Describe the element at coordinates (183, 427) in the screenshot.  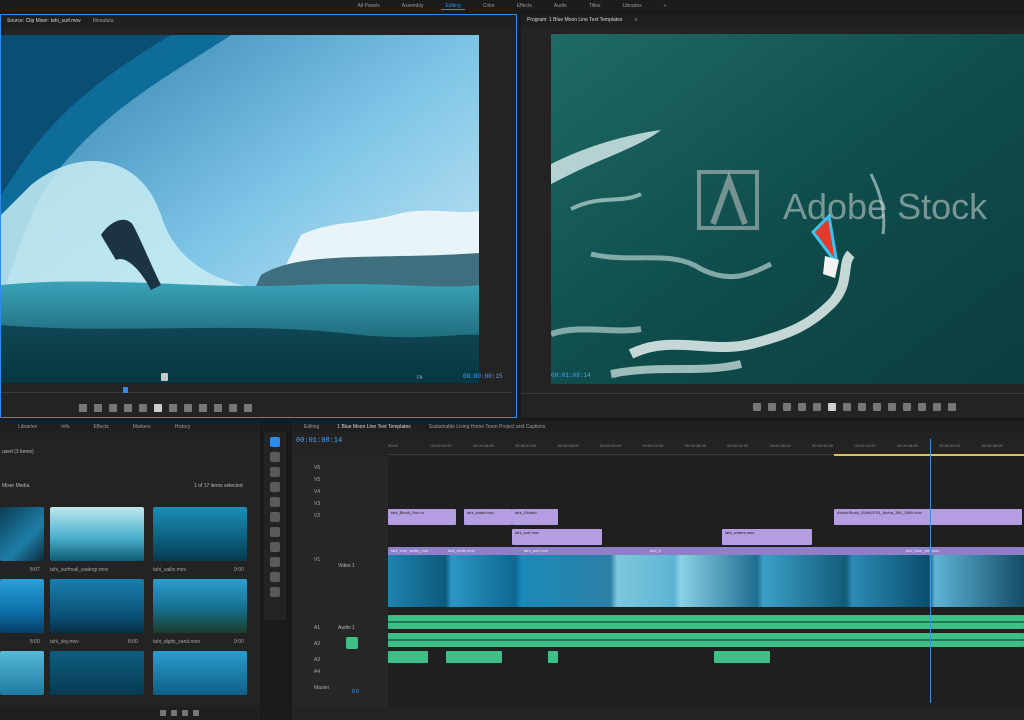
I see `tab-history: History` at that location.